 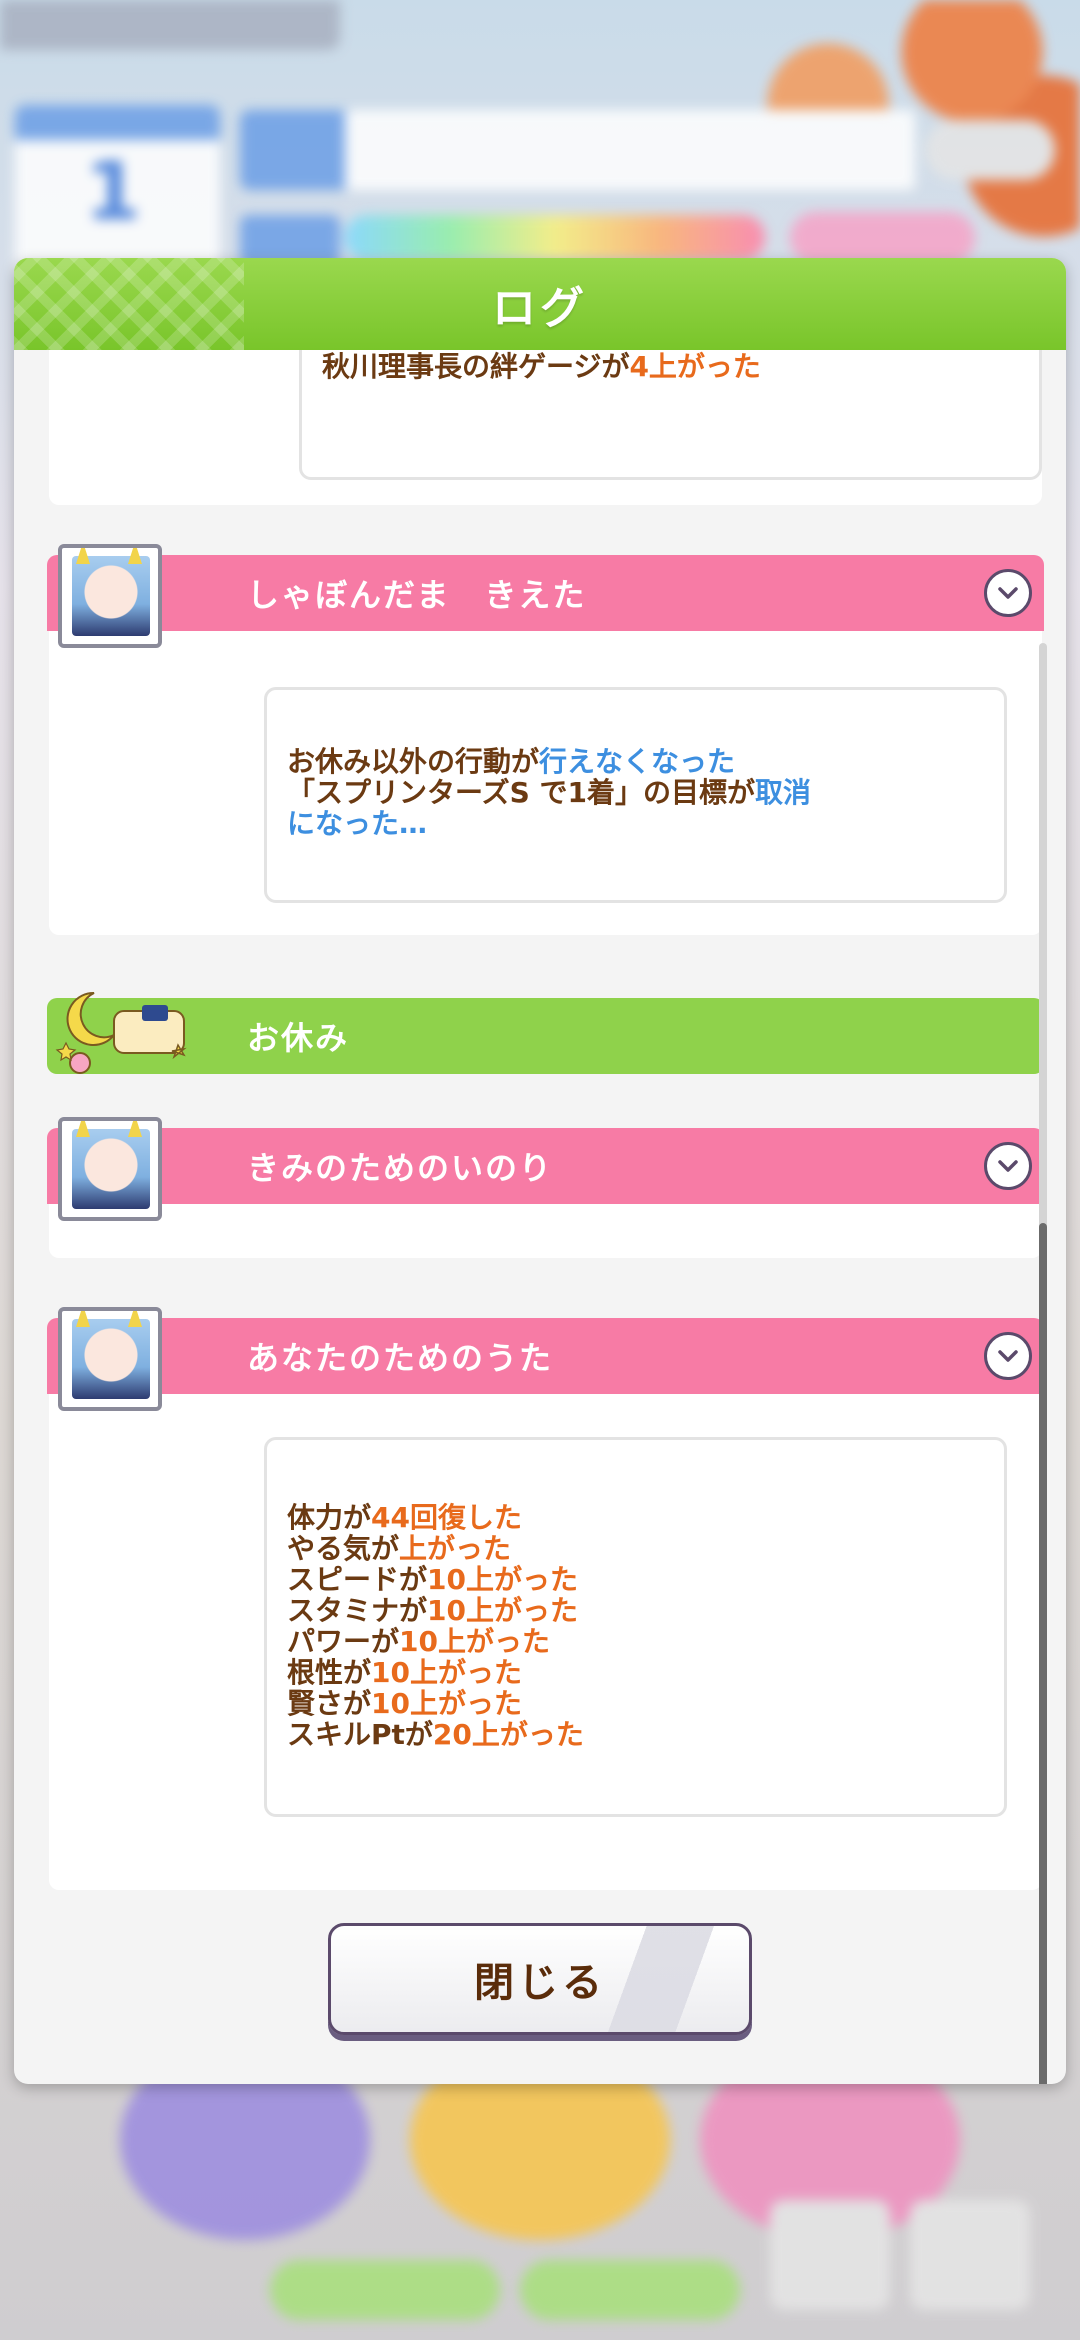 I want to click on close-button: 閉じる, so click(x=540, y=1979).